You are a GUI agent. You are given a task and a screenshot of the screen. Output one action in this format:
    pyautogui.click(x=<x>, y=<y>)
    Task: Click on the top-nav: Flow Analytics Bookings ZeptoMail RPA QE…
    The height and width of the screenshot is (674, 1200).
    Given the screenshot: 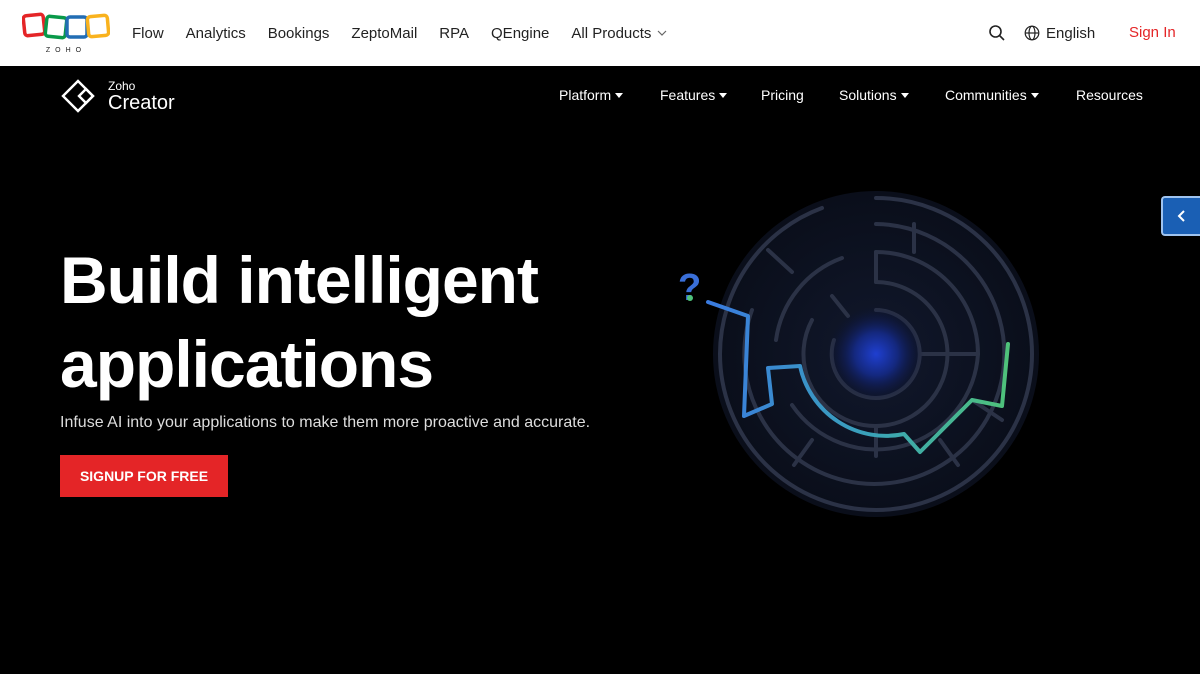 What is the action you would take?
    pyautogui.click(x=410, y=33)
    